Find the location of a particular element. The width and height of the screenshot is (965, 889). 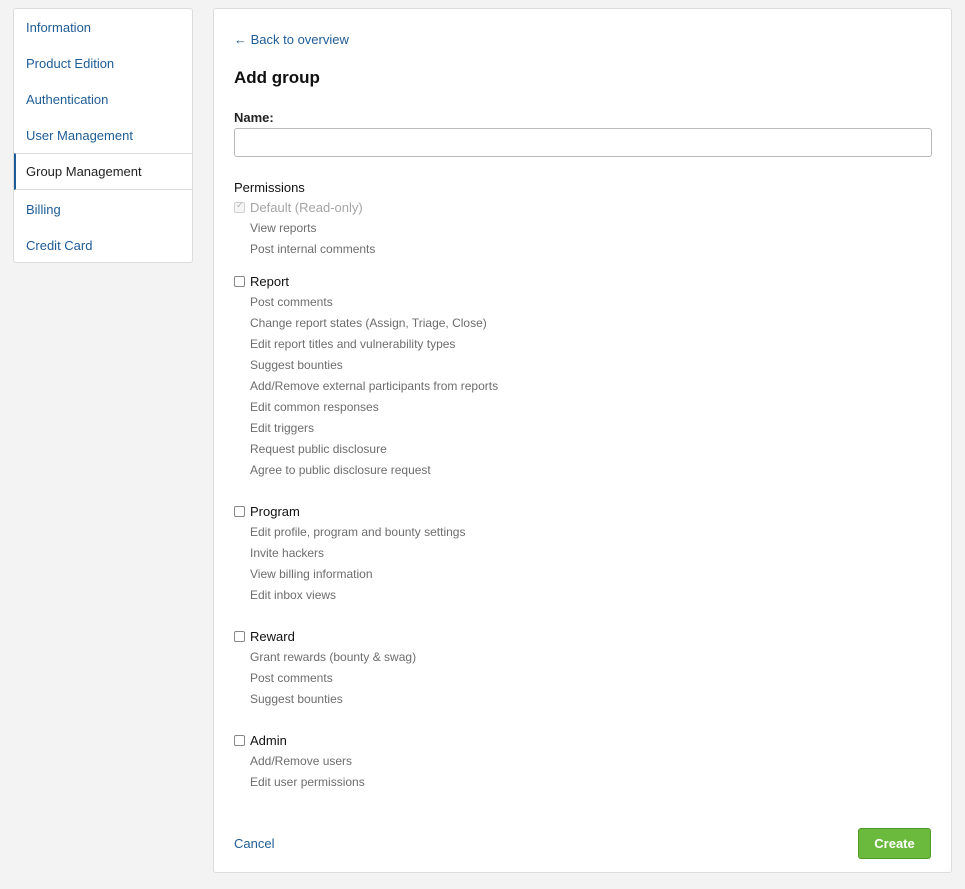

permission-item: Edit user permissions is located at coordinates (307, 782).